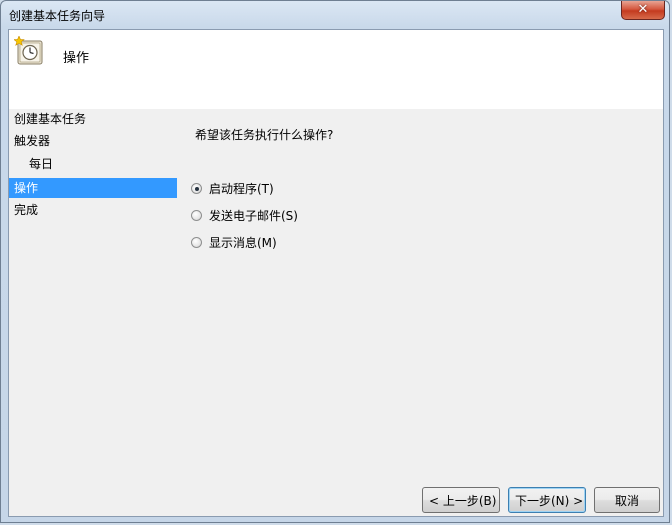 This screenshot has height=525, width=672. Describe the element at coordinates (243, 243) in the screenshot. I see `option-display-message-label: 显示消息(M)` at that location.